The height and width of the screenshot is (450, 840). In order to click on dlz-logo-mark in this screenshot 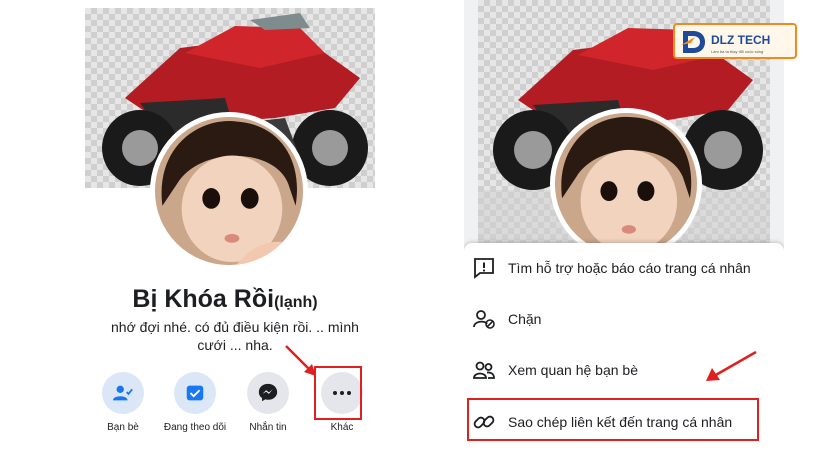, I will do `click(693, 42)`.